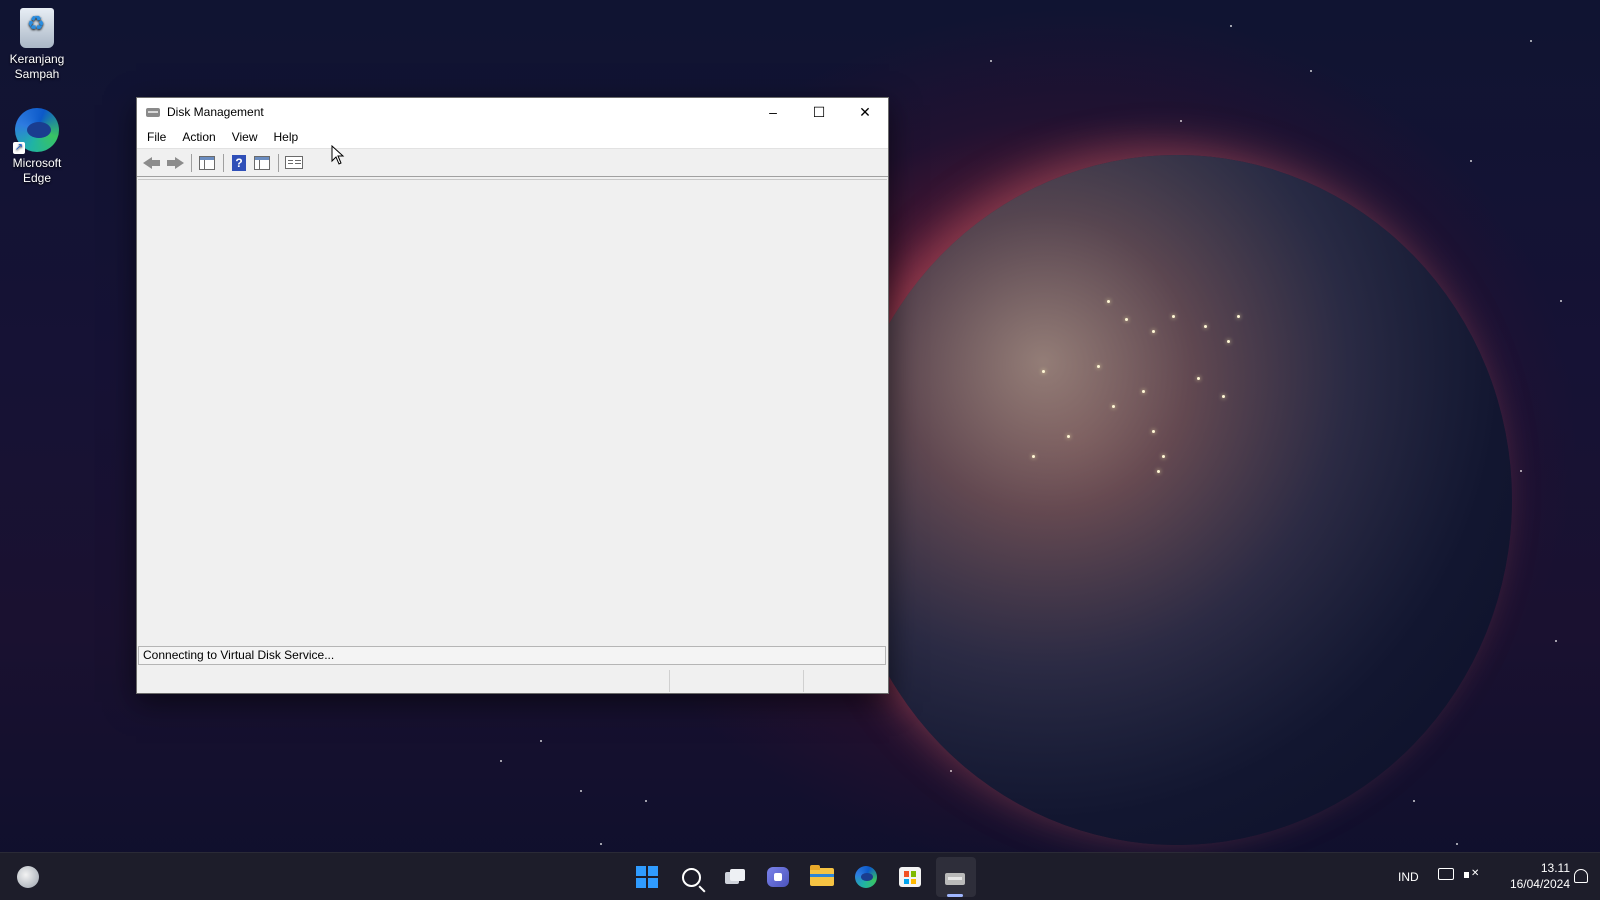  I want to click on menu-action: Action, so click(198, 137).